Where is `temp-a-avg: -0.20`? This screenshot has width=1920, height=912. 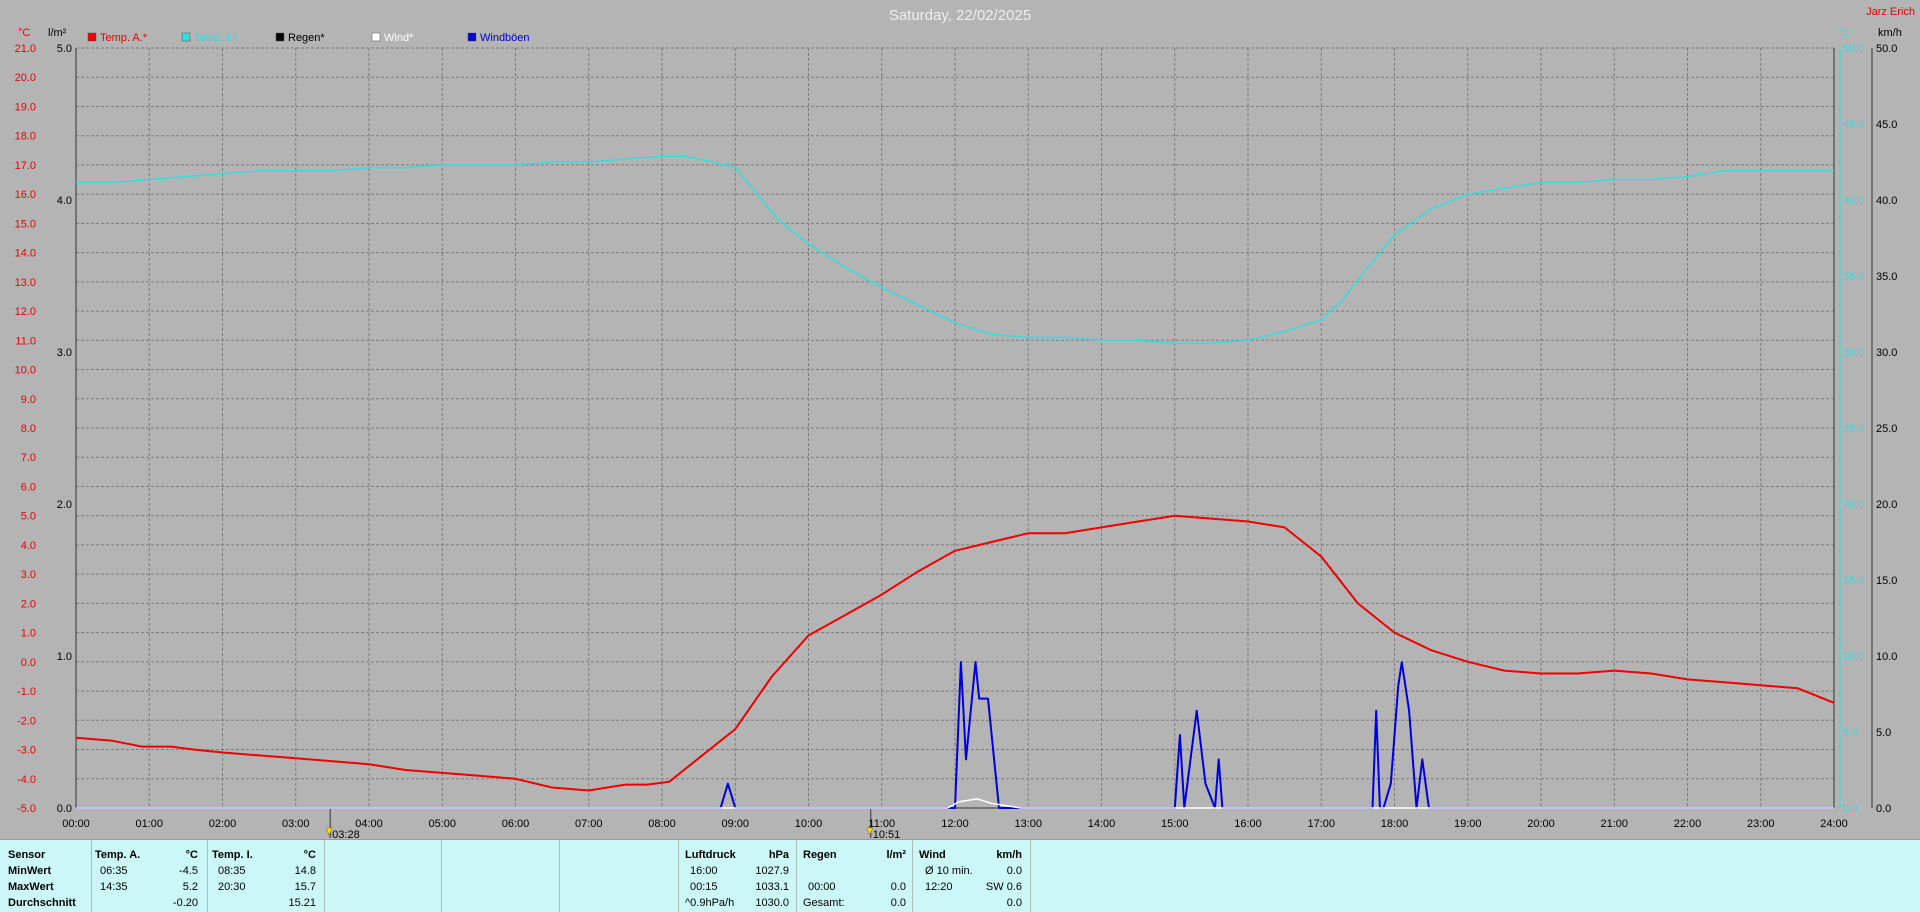
temp-a-avg: -0.20 is located at coordinates (185, 903).